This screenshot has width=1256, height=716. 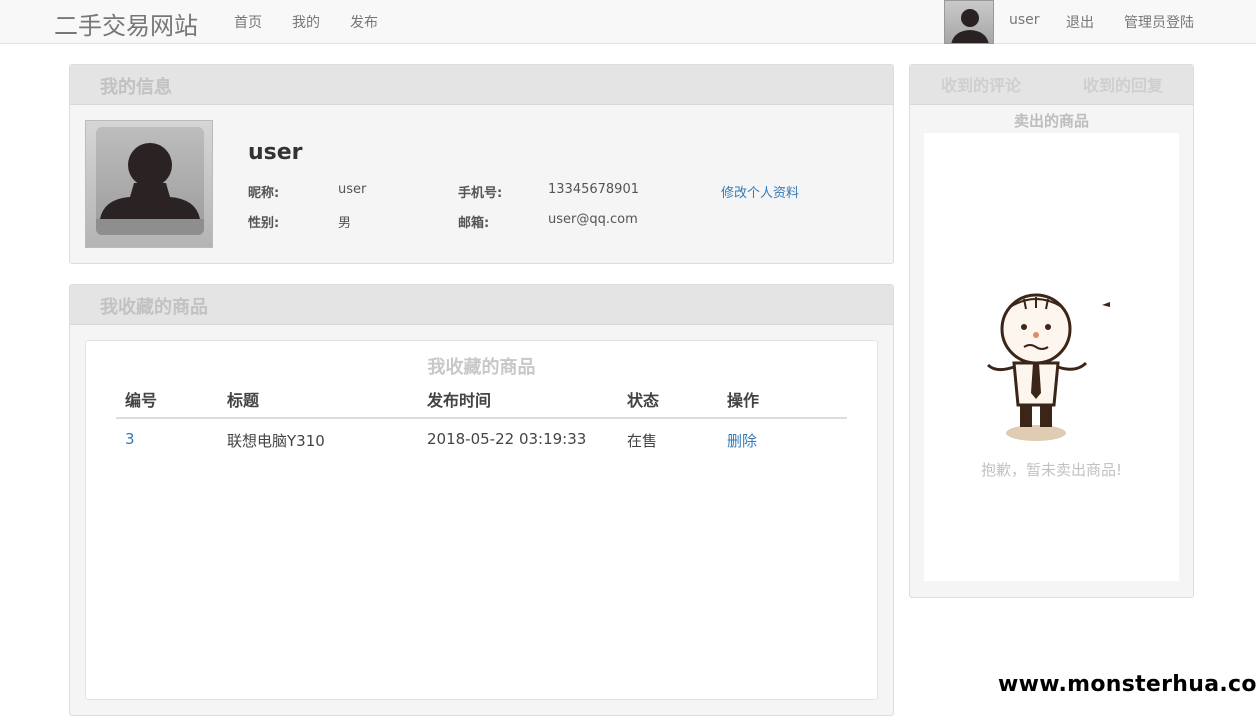 What do you see at coordinates (1051, 470) in the screenshot?
I see `empty-sales-message: 抱歉，暂未卖出商品!` at bounding box center [1051, 470].